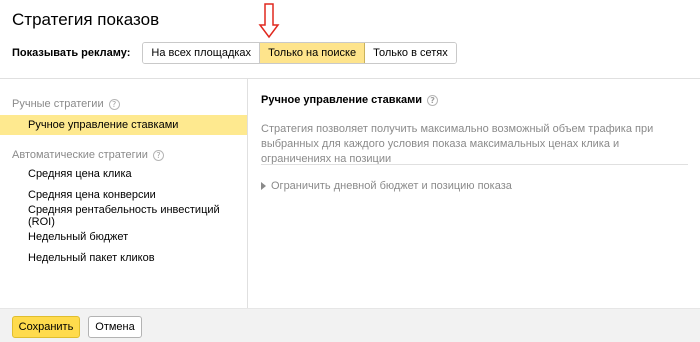 The image size is (700, 342). Describe the element at coordinates (474, 164) in the screenshot. I see `detail-divider` at that location.